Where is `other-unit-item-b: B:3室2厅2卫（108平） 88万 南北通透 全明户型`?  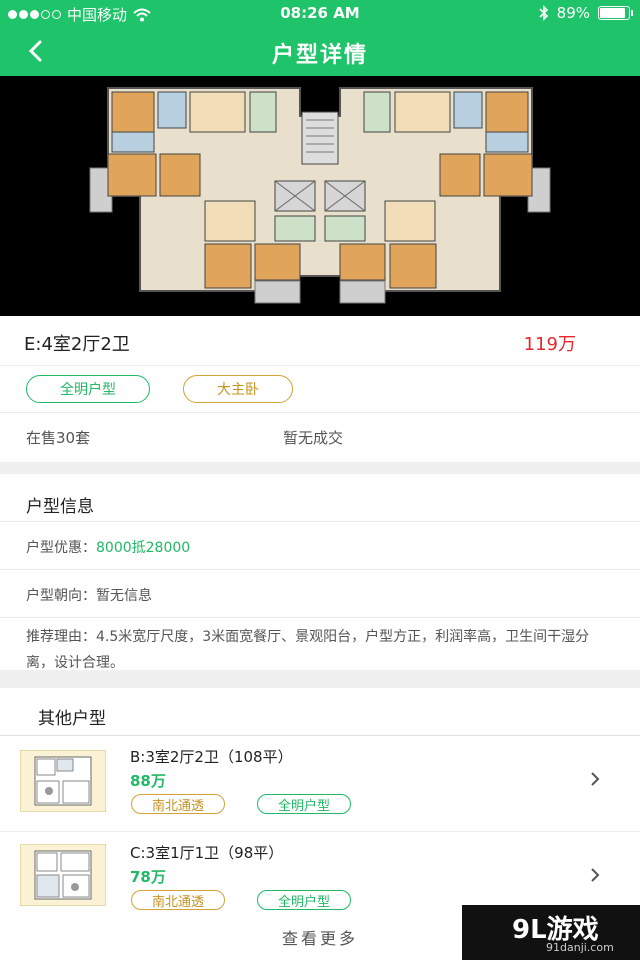
other-unit-item-b: B:3室2厅2卫（108平） 88万 南北通透 全明户型 is located at coordinates (320, 784).